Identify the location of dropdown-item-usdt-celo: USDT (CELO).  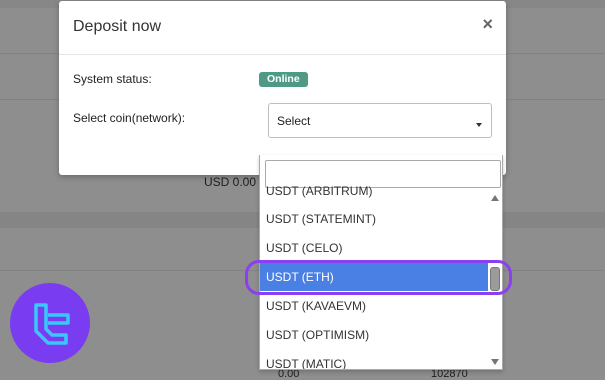
(374, 248).